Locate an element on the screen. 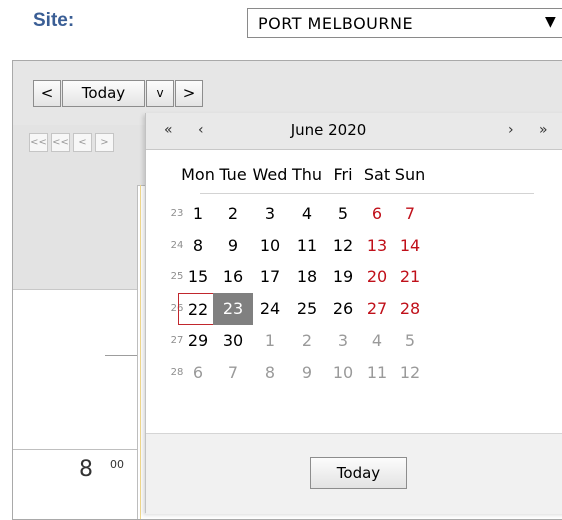  calendar-day: 11 is located at coordinates (307, 246).